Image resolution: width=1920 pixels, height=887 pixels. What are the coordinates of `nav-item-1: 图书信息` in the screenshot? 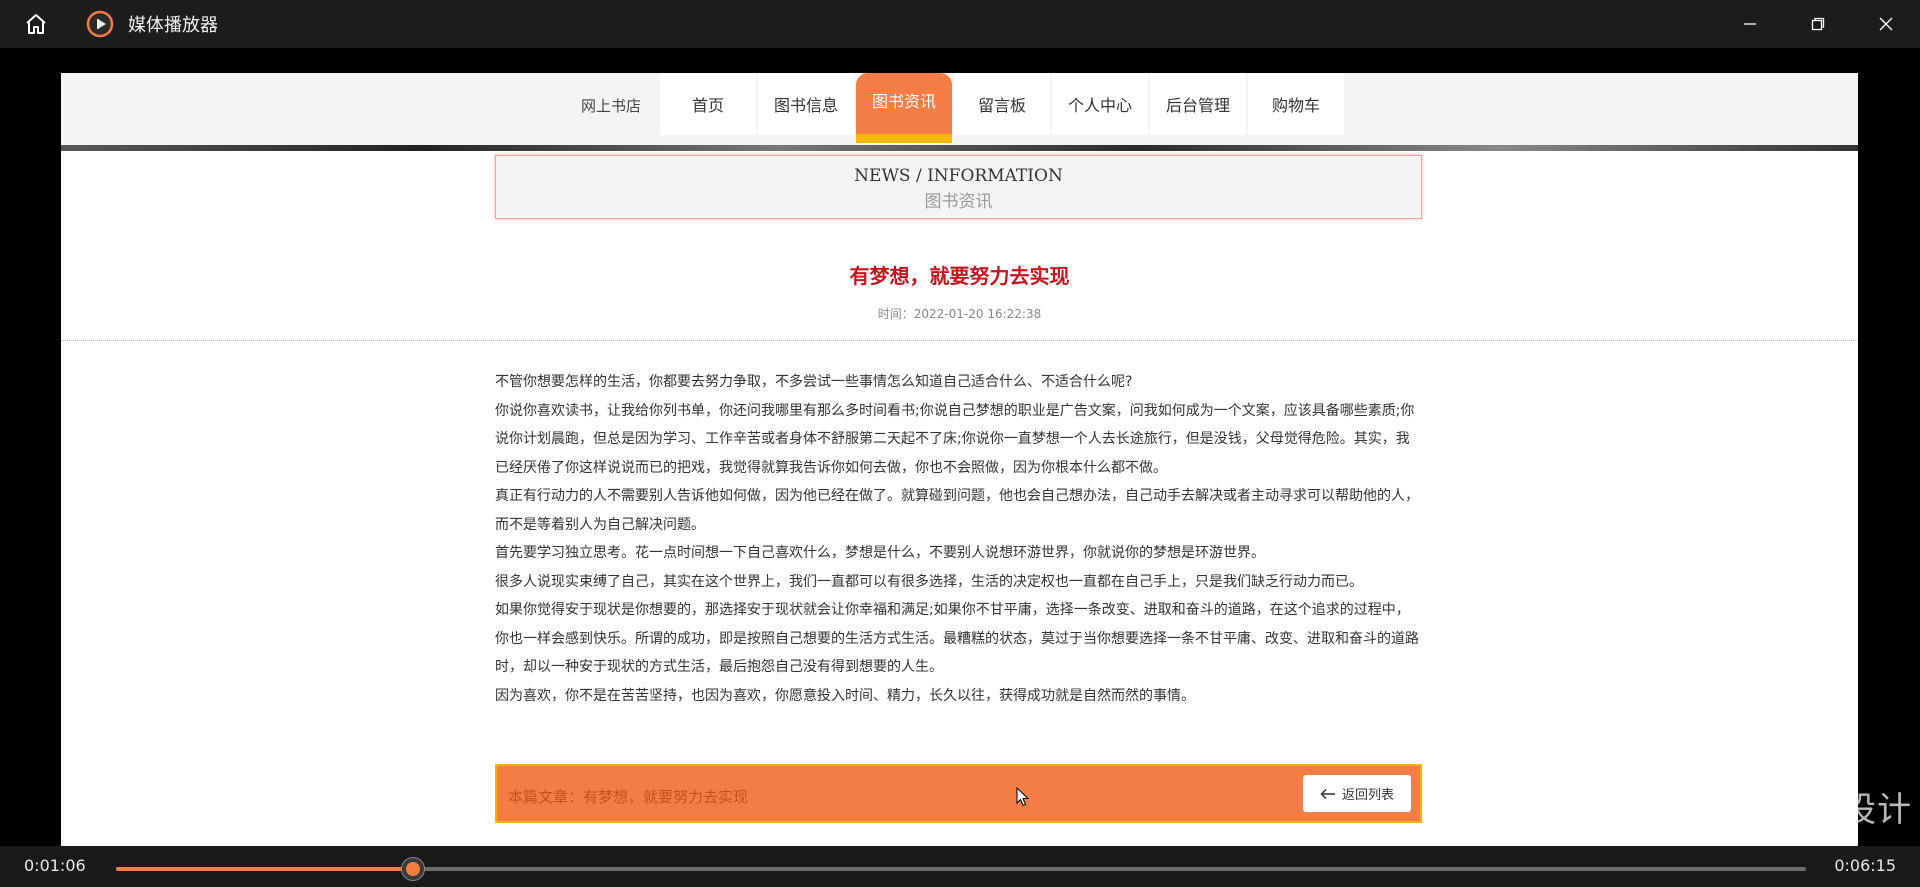 It's located at (806, 104).